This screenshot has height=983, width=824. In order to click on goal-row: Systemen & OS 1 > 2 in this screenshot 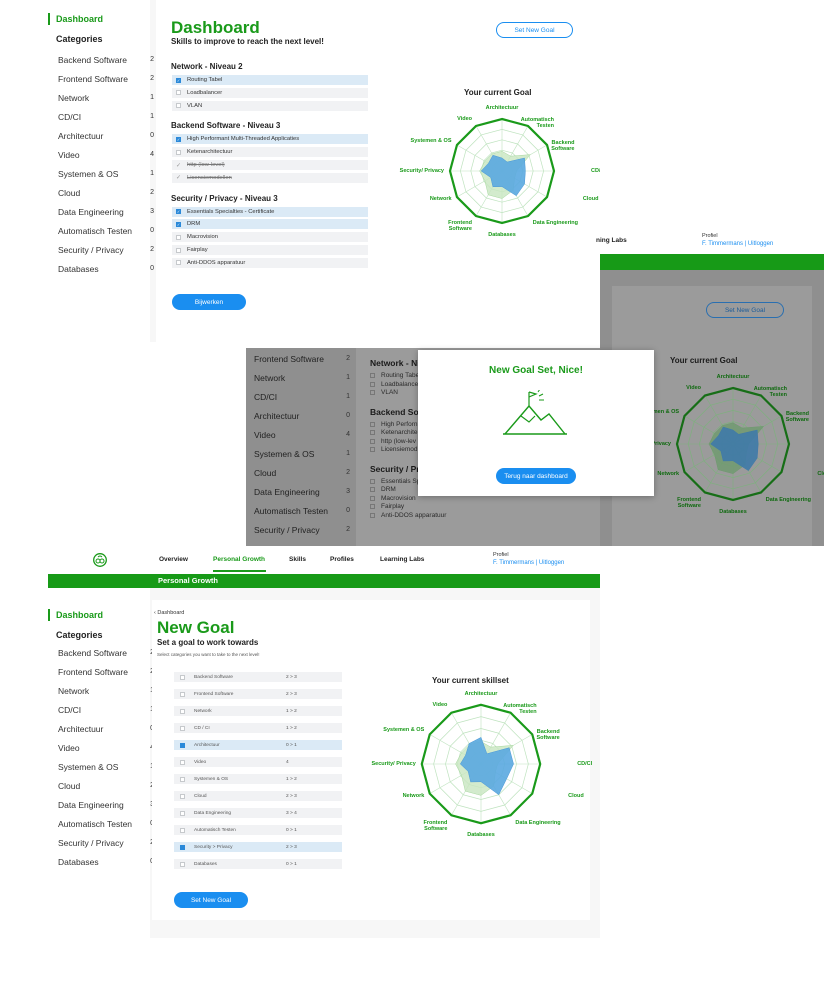, I will do `click(258, 779)`.